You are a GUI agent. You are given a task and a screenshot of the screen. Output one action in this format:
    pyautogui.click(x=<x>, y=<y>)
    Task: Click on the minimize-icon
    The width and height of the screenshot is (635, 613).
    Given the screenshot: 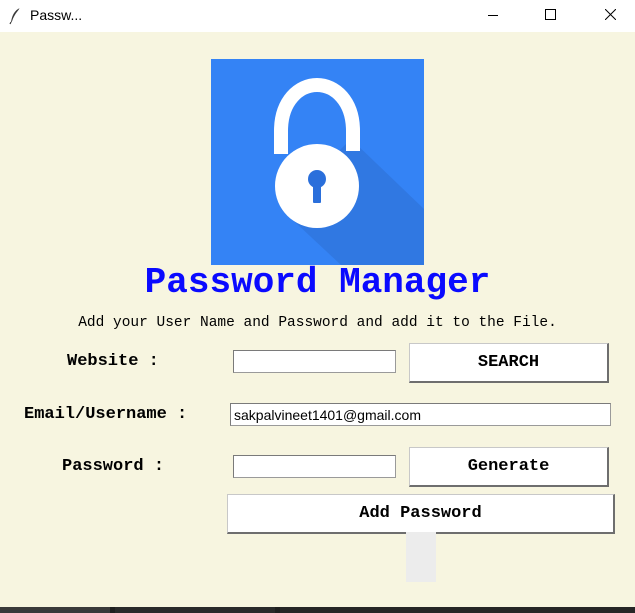 What is the action you would take?
    pyautogui.click(x=493, y=16)
    